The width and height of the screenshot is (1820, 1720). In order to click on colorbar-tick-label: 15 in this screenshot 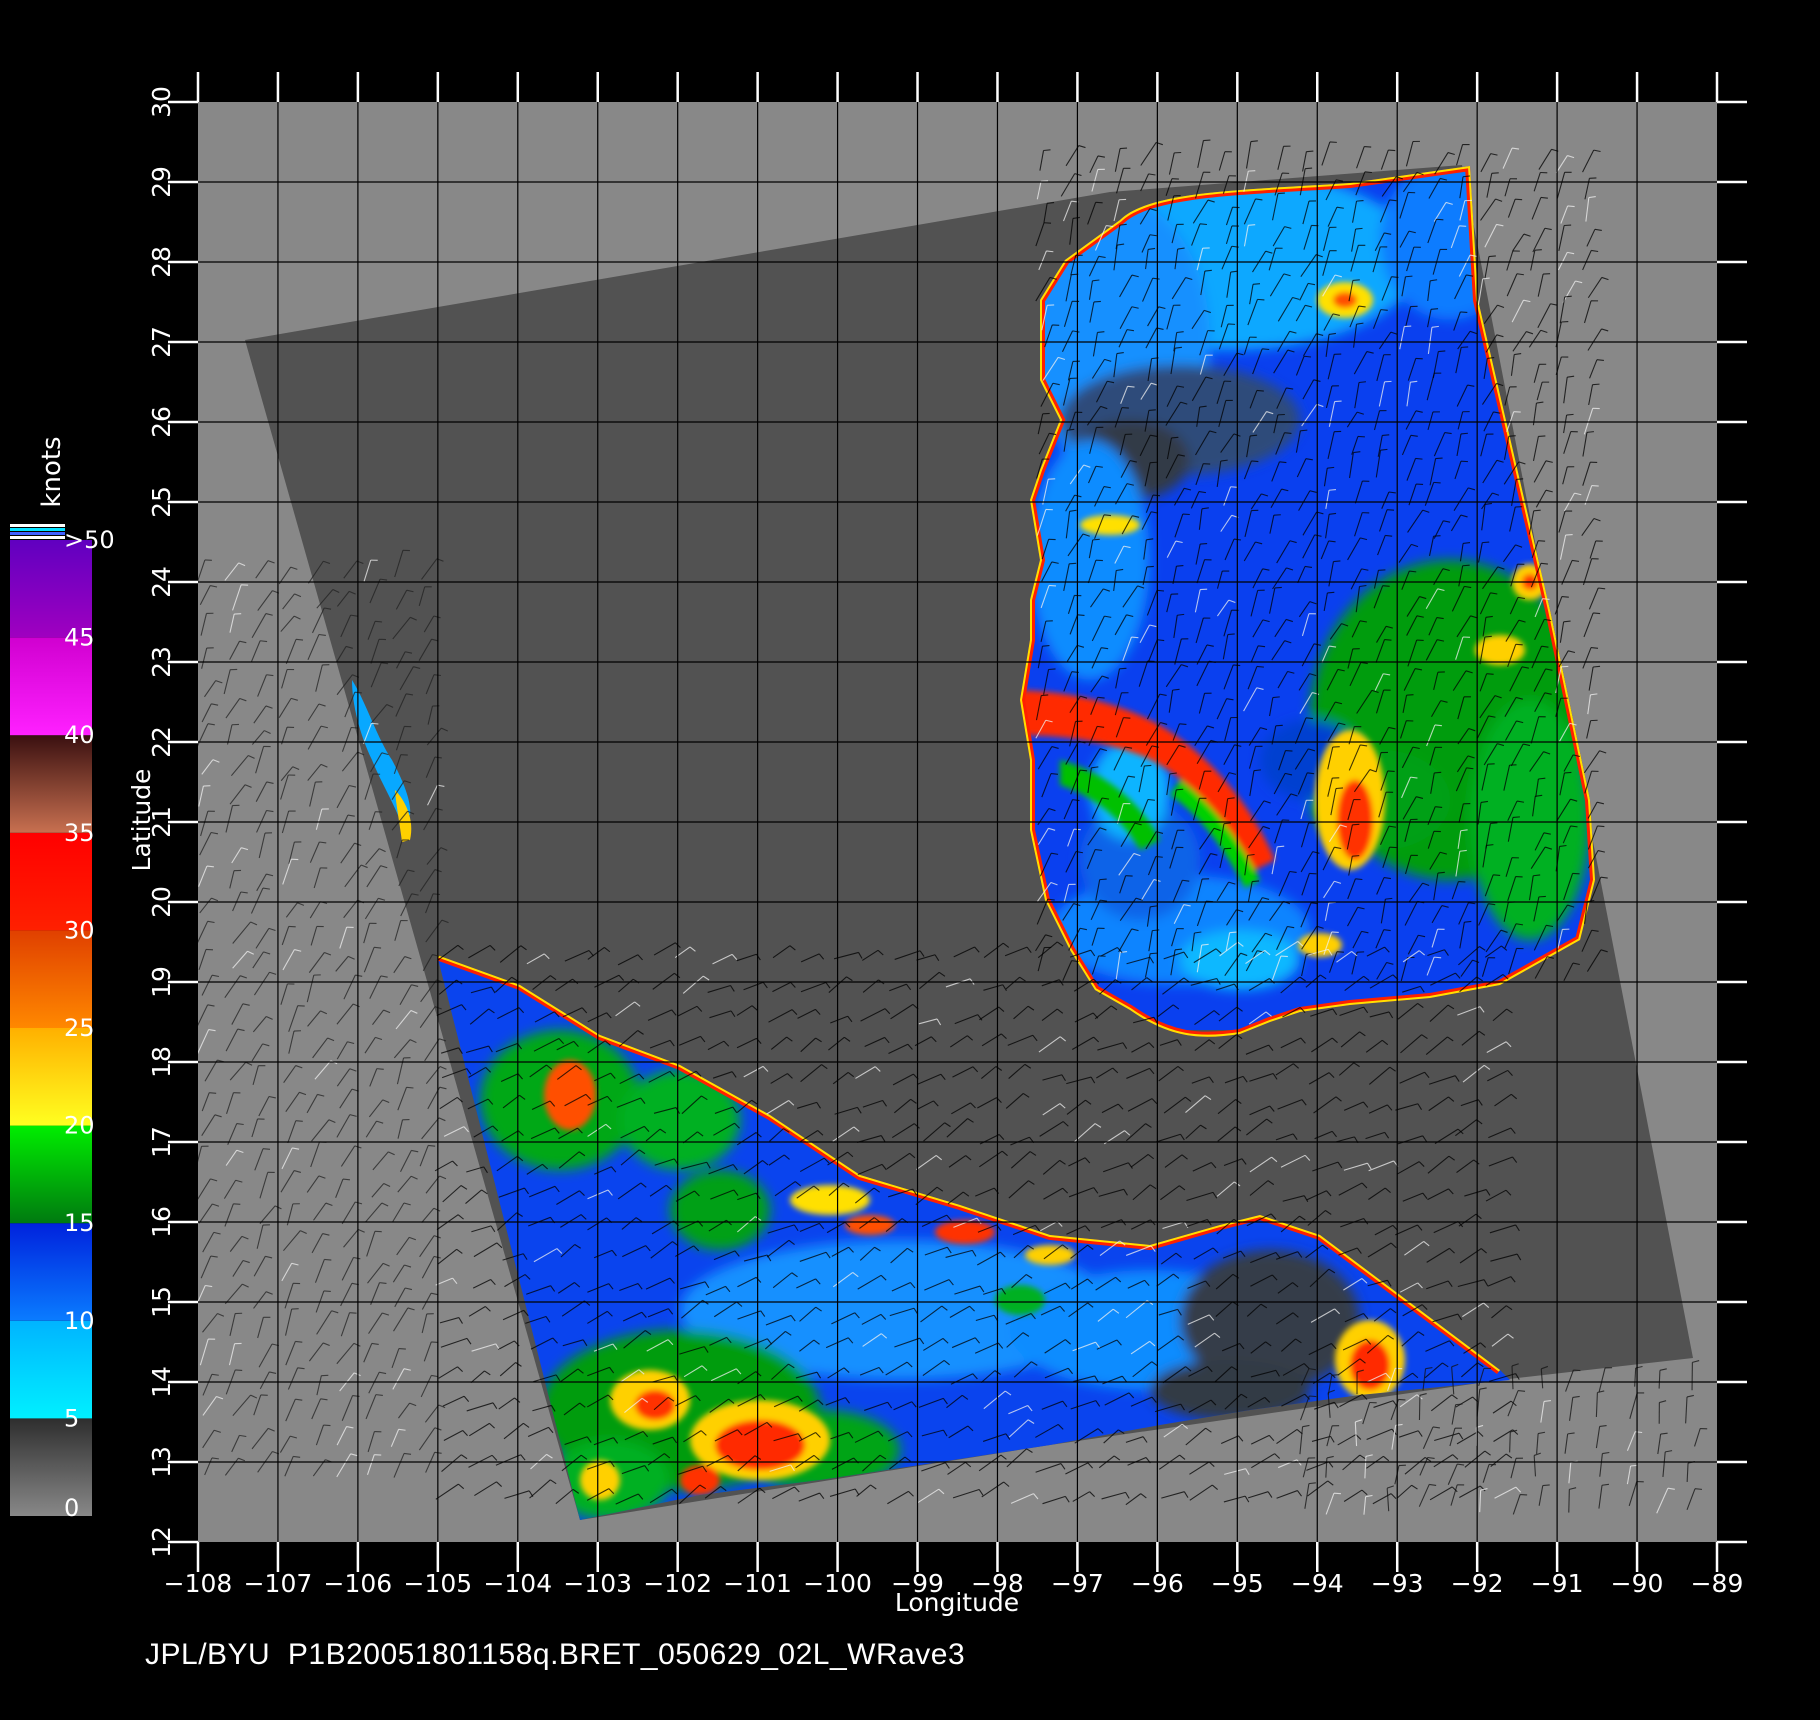, I will do `click(79, 1223)`.